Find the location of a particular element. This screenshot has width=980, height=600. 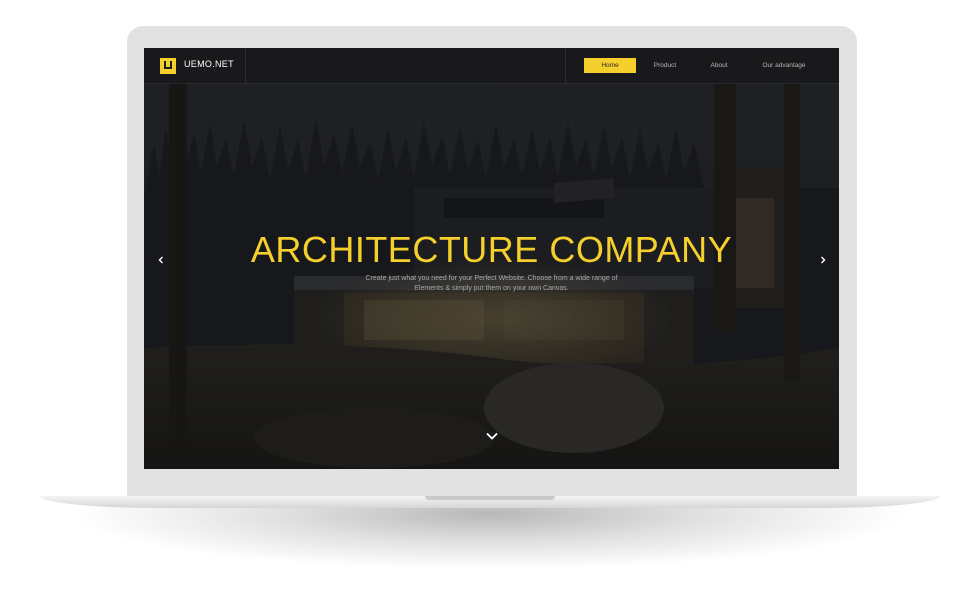

chevron-left-icon is located at coordinates (161, 260).